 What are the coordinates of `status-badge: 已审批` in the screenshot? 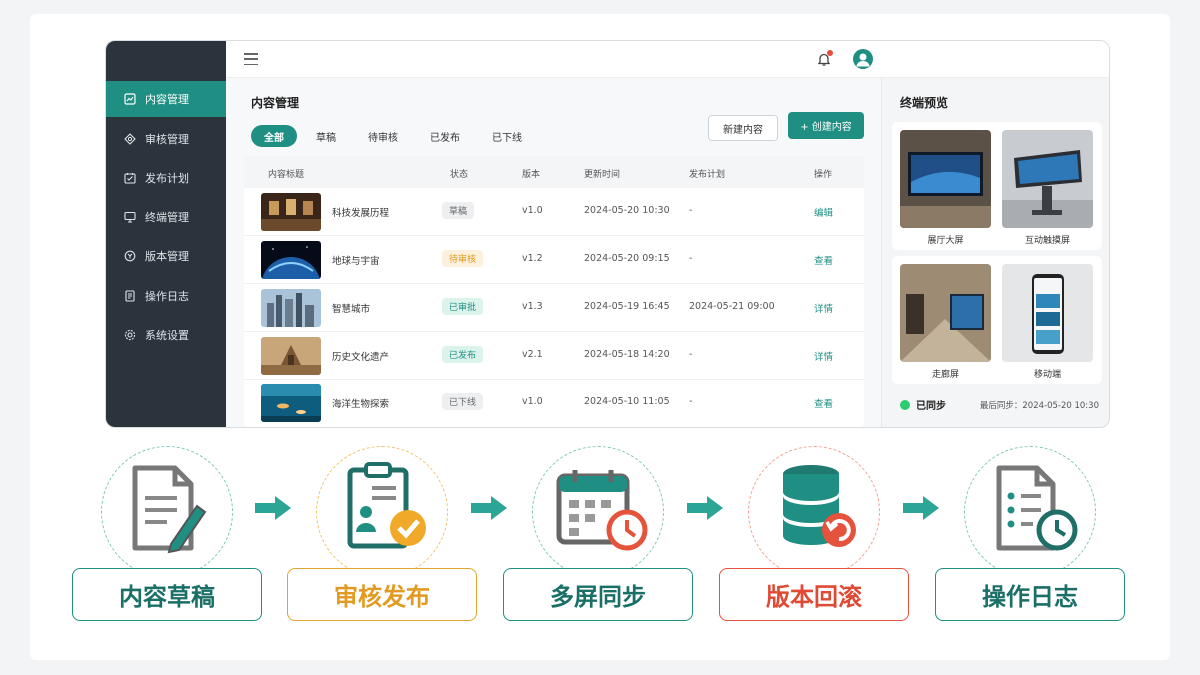 It's located at (463, 306).